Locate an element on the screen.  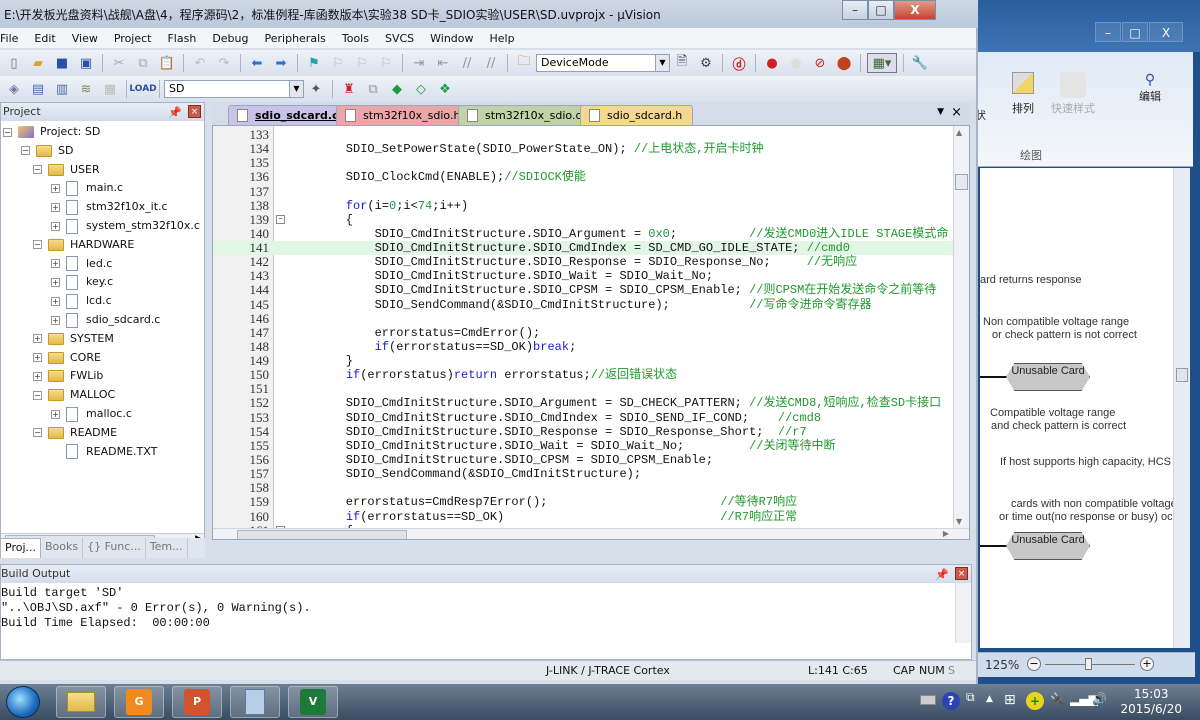
tree-item: − SD is located at coordinates (47, 151).